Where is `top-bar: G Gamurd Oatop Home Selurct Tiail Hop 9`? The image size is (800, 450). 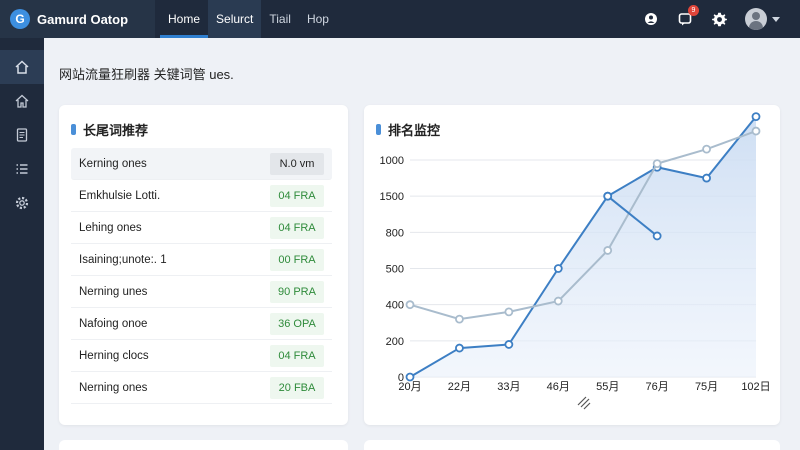
top-bar: G Gamurd Oatop Home Selurct Tiail Hop 9 is located at coordinates (400, 19).